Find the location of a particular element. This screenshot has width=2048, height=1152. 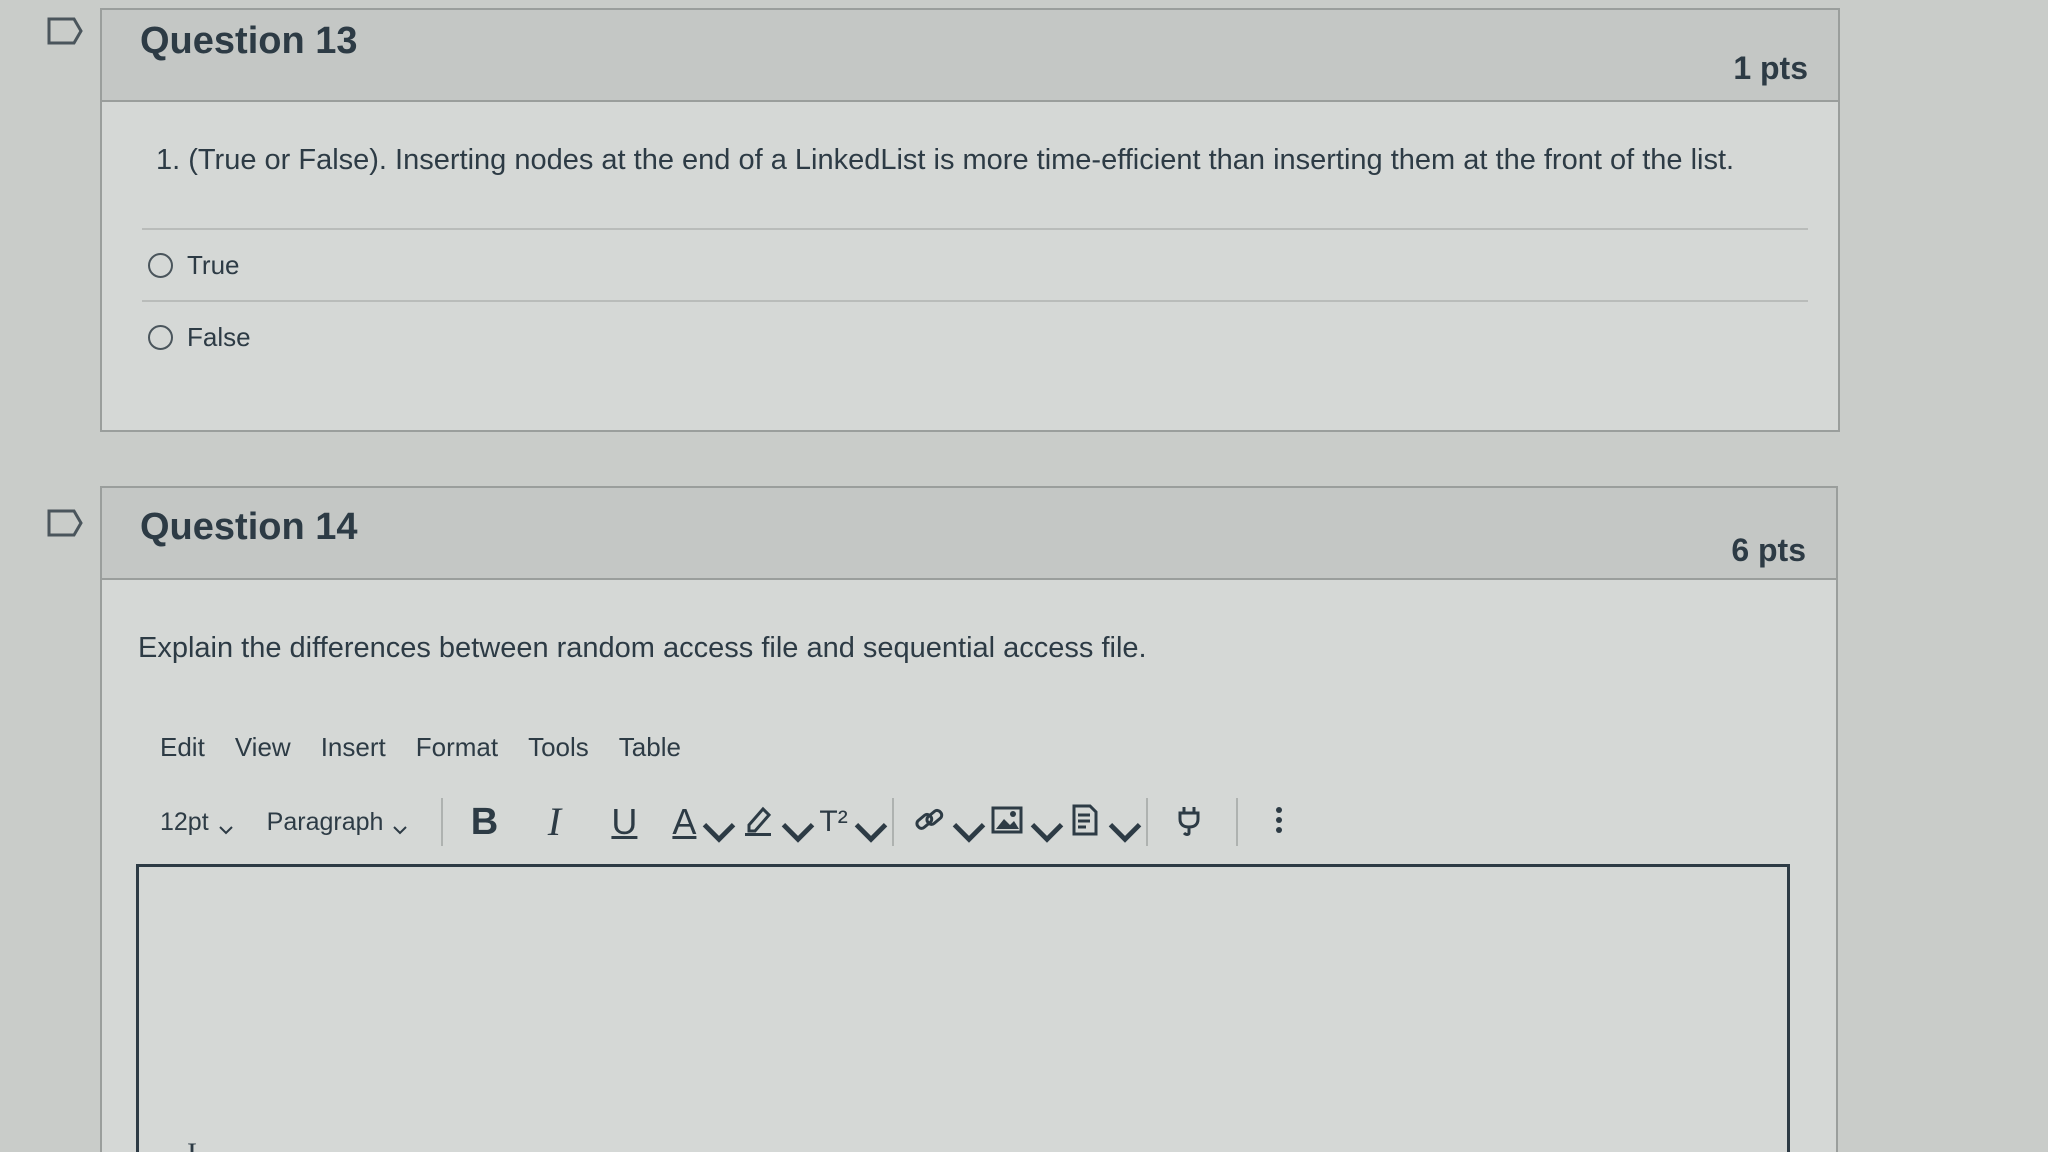

bold-icon: B is located at coordinates (484, 822).